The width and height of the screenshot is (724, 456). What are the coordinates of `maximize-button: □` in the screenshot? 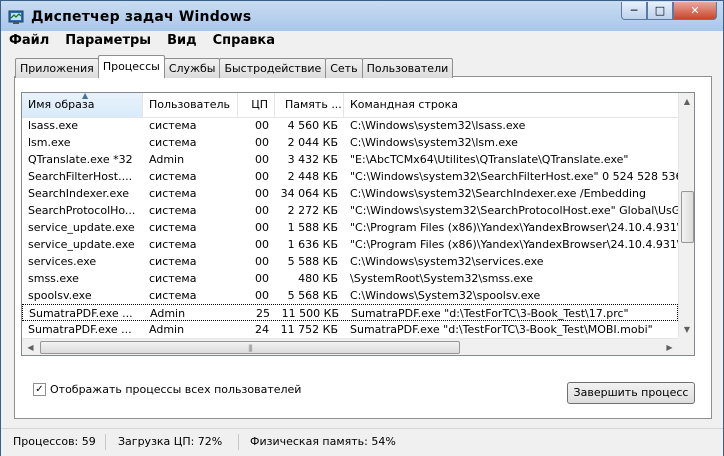 It's located at (660, 11).